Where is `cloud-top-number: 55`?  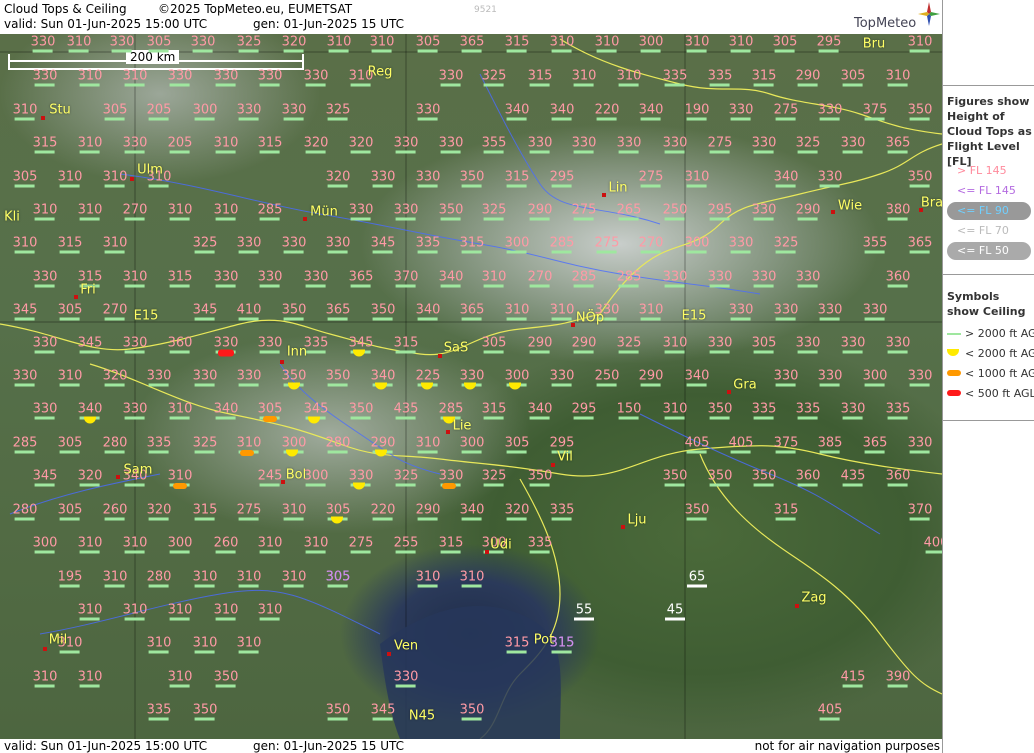
cloud-top-number: 55 is located at coordinates (584, 610).